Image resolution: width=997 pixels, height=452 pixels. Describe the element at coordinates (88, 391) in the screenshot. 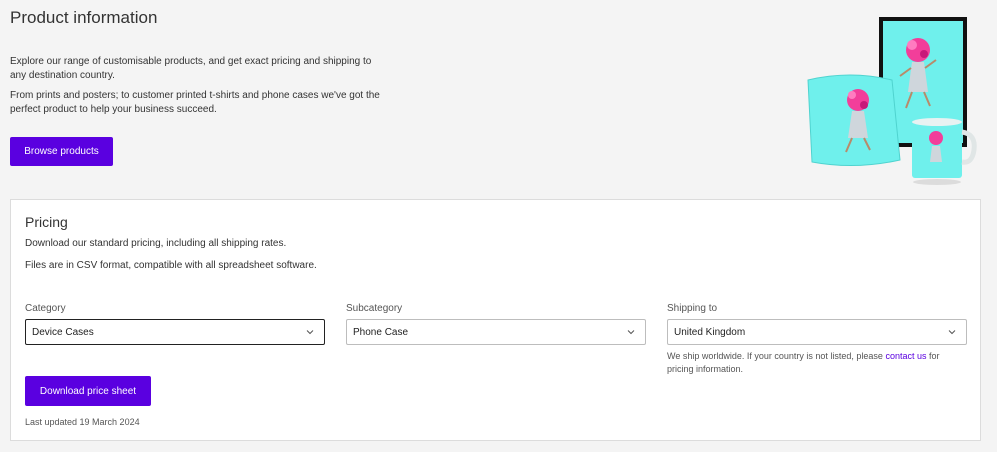

I see `download-price-sheet-button: Download price sheet` at that location.